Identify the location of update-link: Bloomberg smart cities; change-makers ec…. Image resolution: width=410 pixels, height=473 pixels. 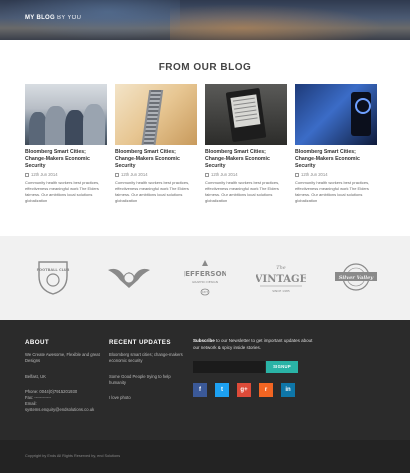
(149, 358).